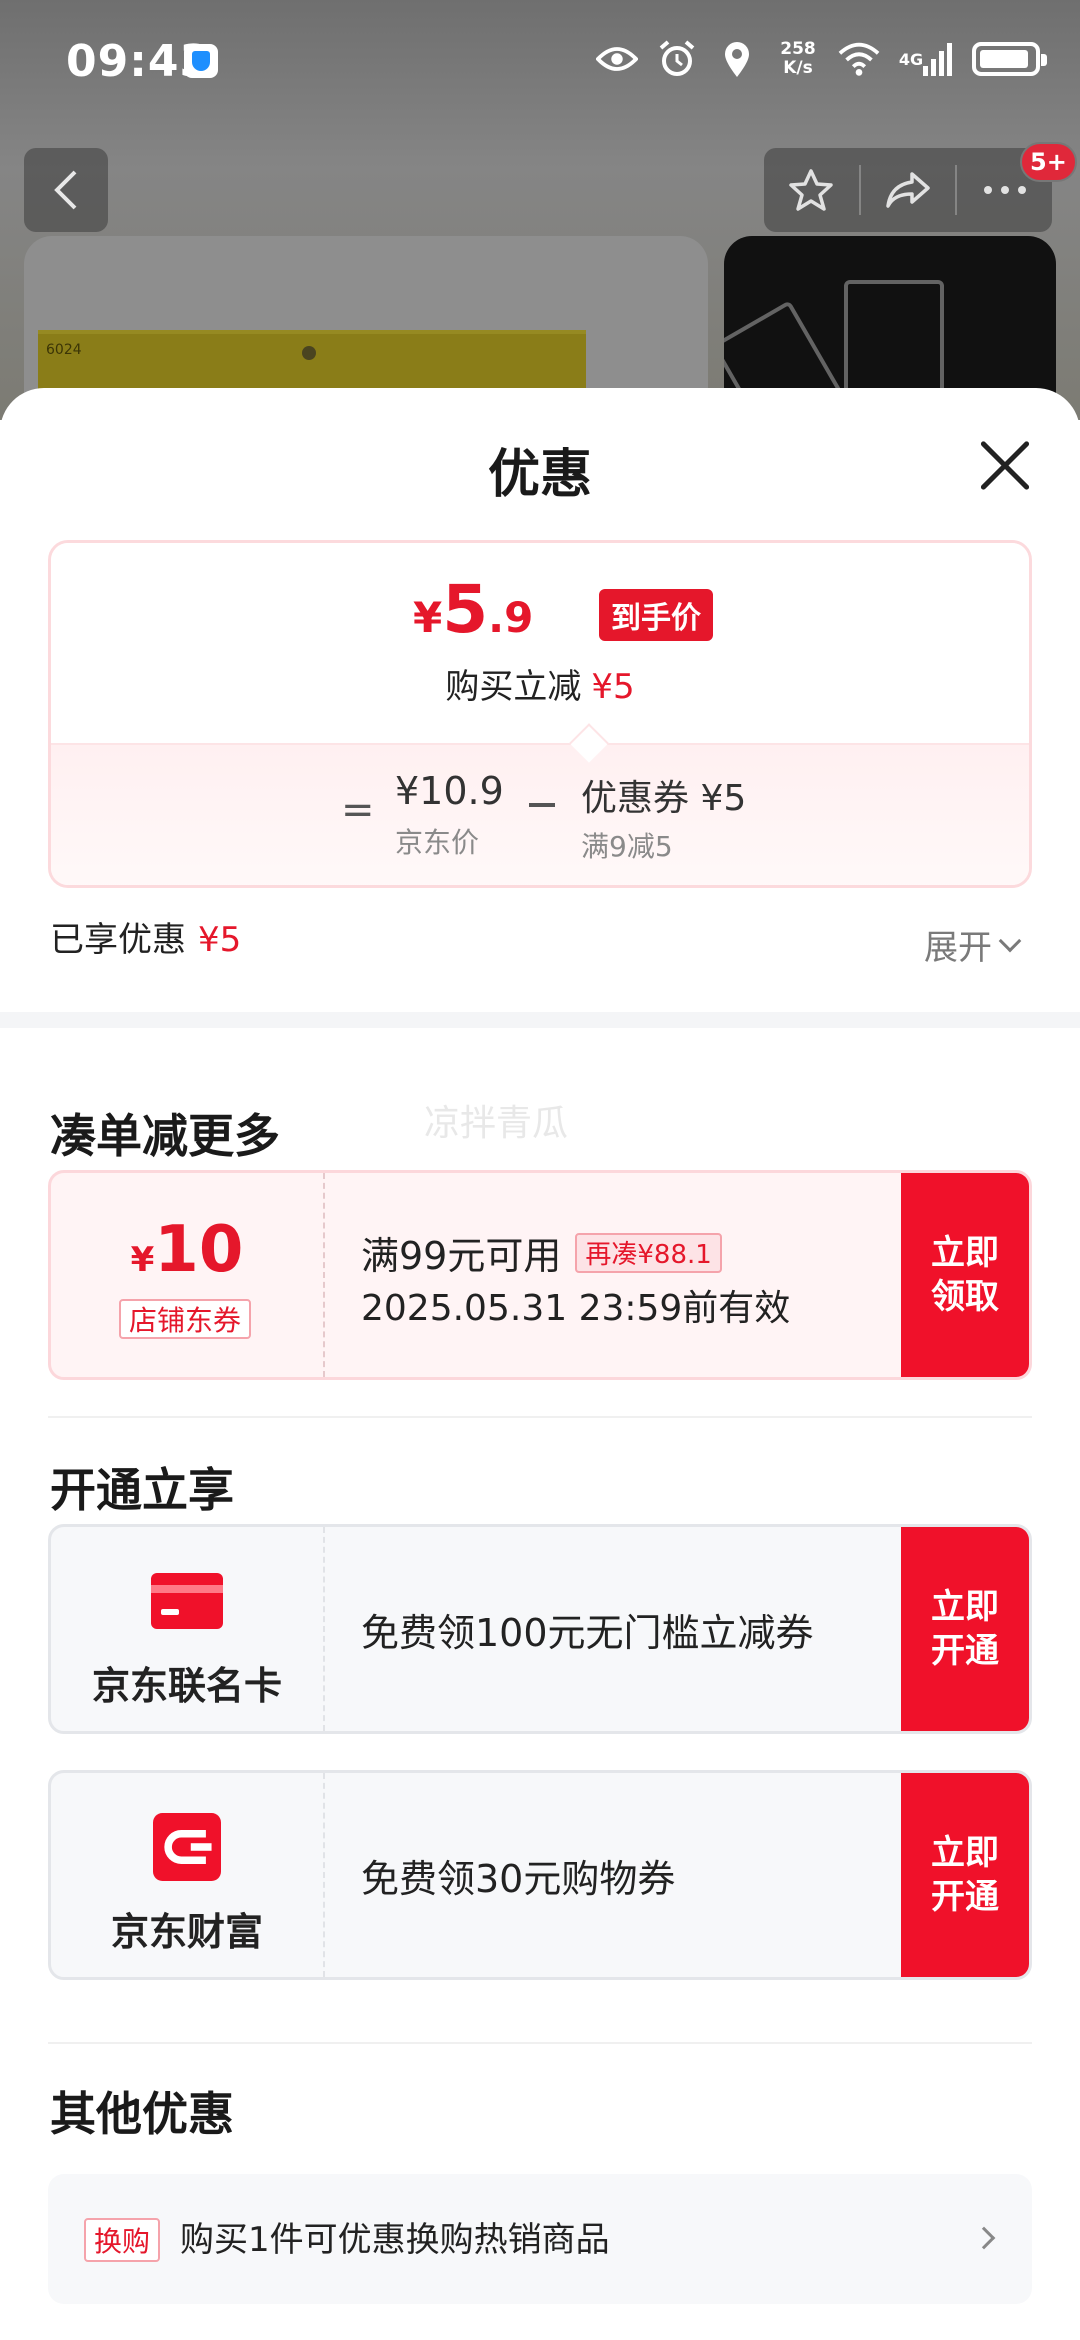 The height and width of the screenshot is (2340, 1080). I want to click on trade-in-row: 换购 购买1件可优惠换购热销商品, so click(540, 2239).